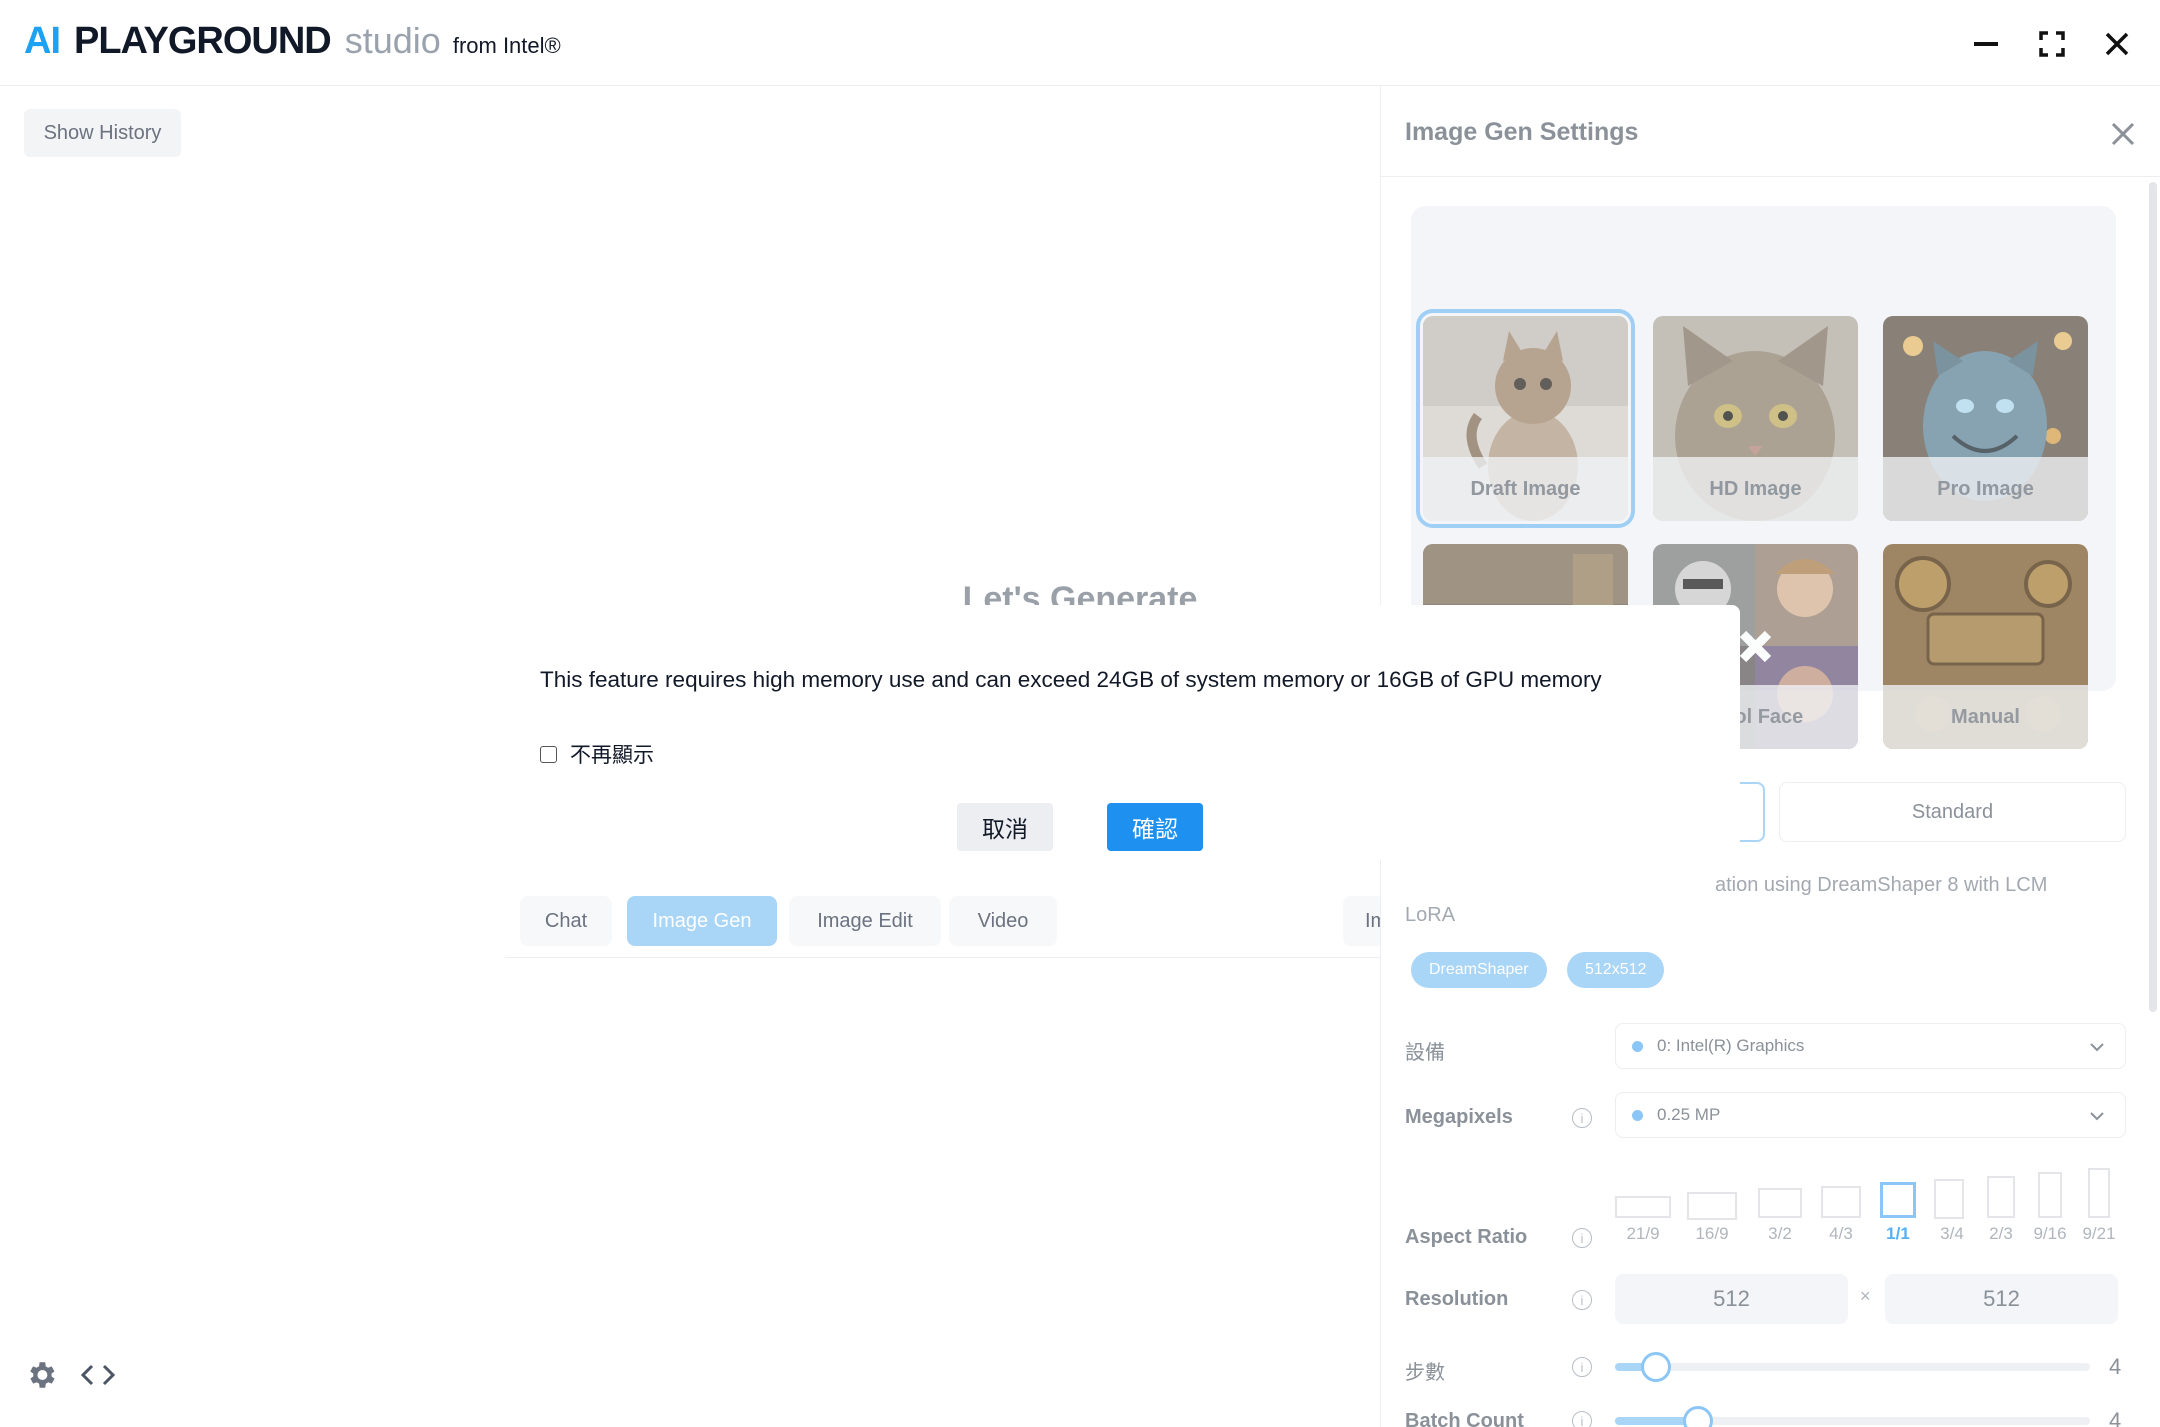 The height and width of the screenshot is (1427, 2160). I want to click on description-line2: LoRA, so click(1430, 915).